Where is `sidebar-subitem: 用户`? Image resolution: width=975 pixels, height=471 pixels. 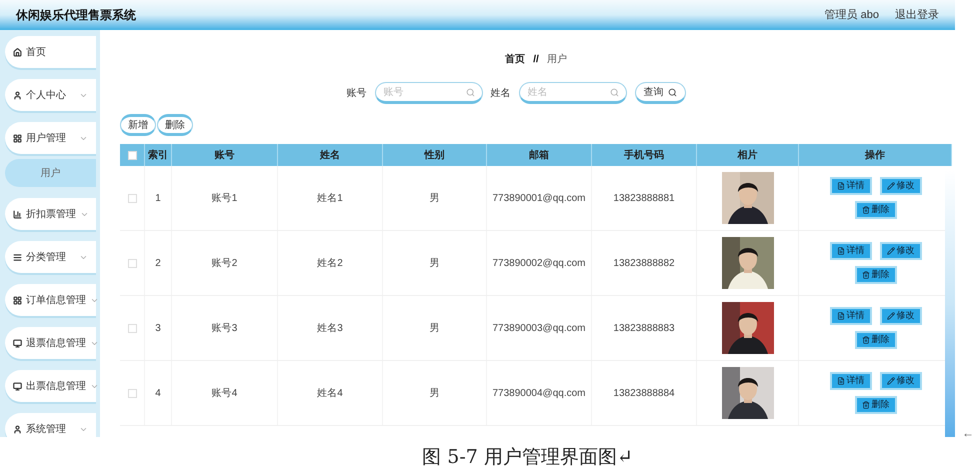 sidebar-subitem: 用户 is located at coordinates (50, 173).